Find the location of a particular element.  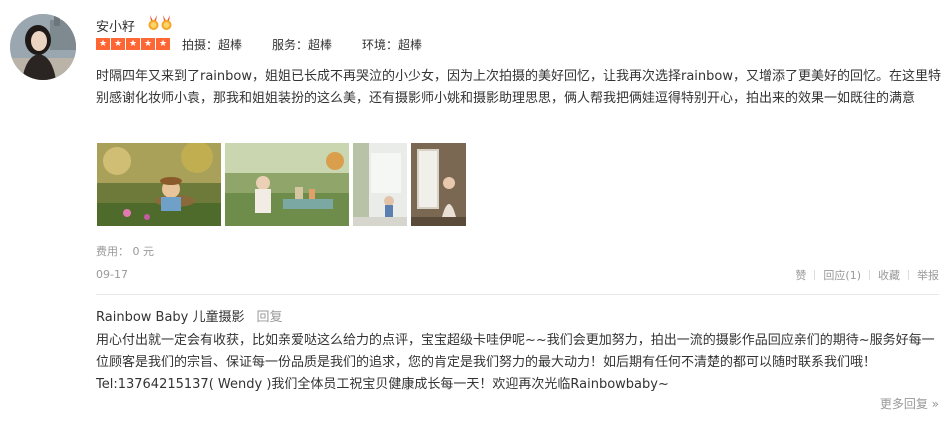

star-rating: ★ ★ ★ ★ ★ is located at coordinates (133, 44).